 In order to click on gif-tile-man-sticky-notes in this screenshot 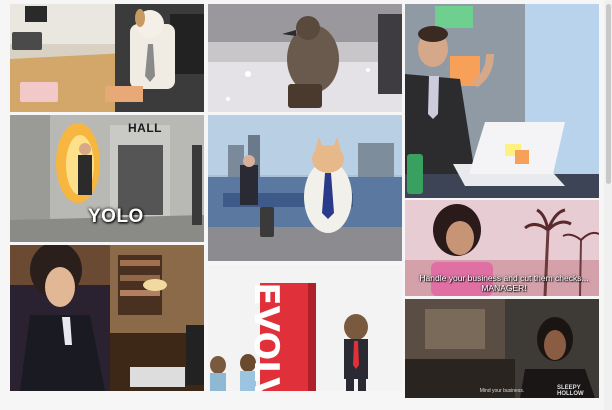, I will do `click(502, 101)`.